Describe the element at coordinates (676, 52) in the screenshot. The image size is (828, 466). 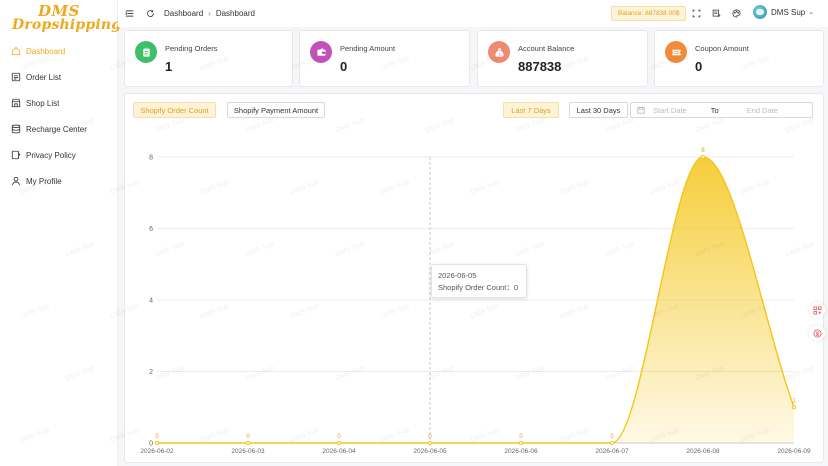
I see `coupon-icon` at that location.